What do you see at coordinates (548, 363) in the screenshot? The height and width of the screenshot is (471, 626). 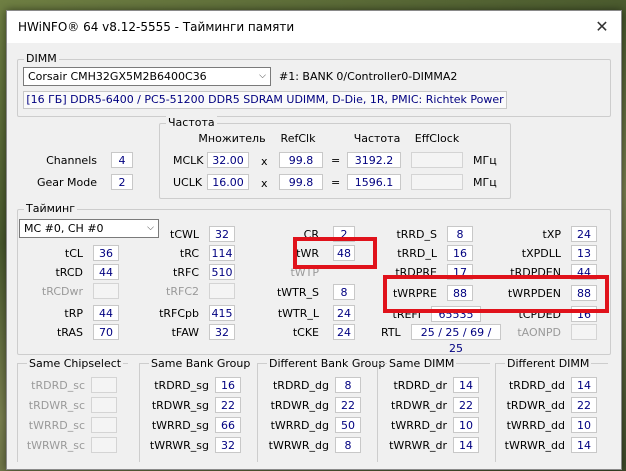 I see `section-title: Different DIMM` at bounding box center [548, 363].